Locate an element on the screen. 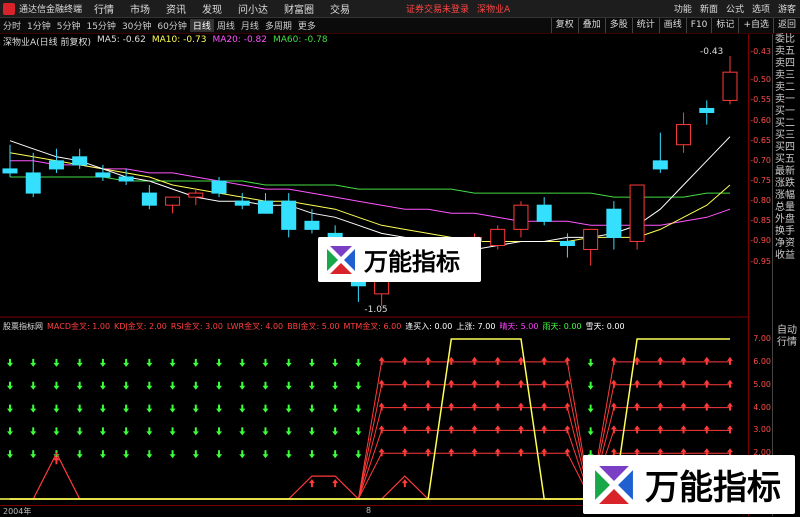 This screenshot has height=517, width=800. quote-label-15: 外盘 is located at coordinates (785, 219).